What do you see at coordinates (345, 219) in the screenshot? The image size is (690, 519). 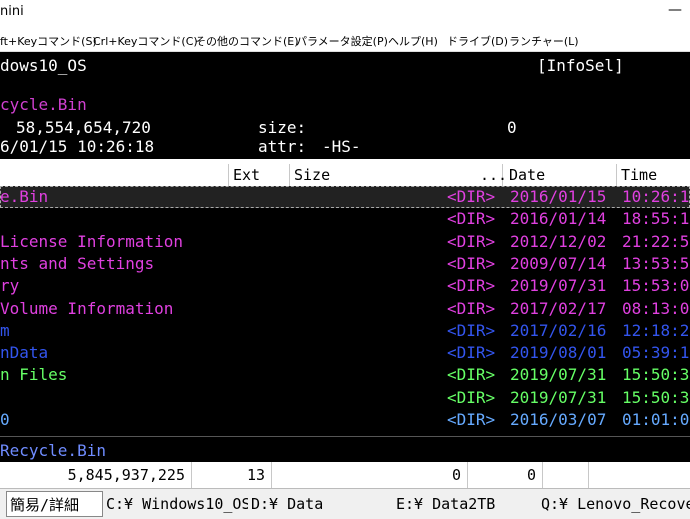 I see `file-row: <DIR> 2016/01/14 18:55:1` at bounding box center [345, 219].